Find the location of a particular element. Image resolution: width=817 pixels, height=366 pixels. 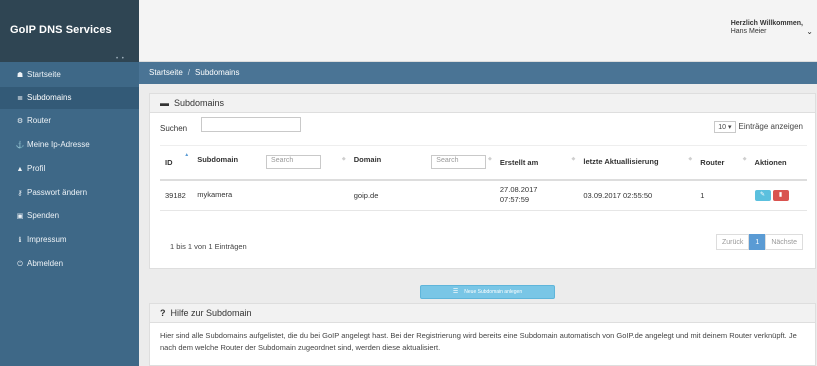

sidebar-item-router: ⚙ Router is located at coordinates (69, 121).